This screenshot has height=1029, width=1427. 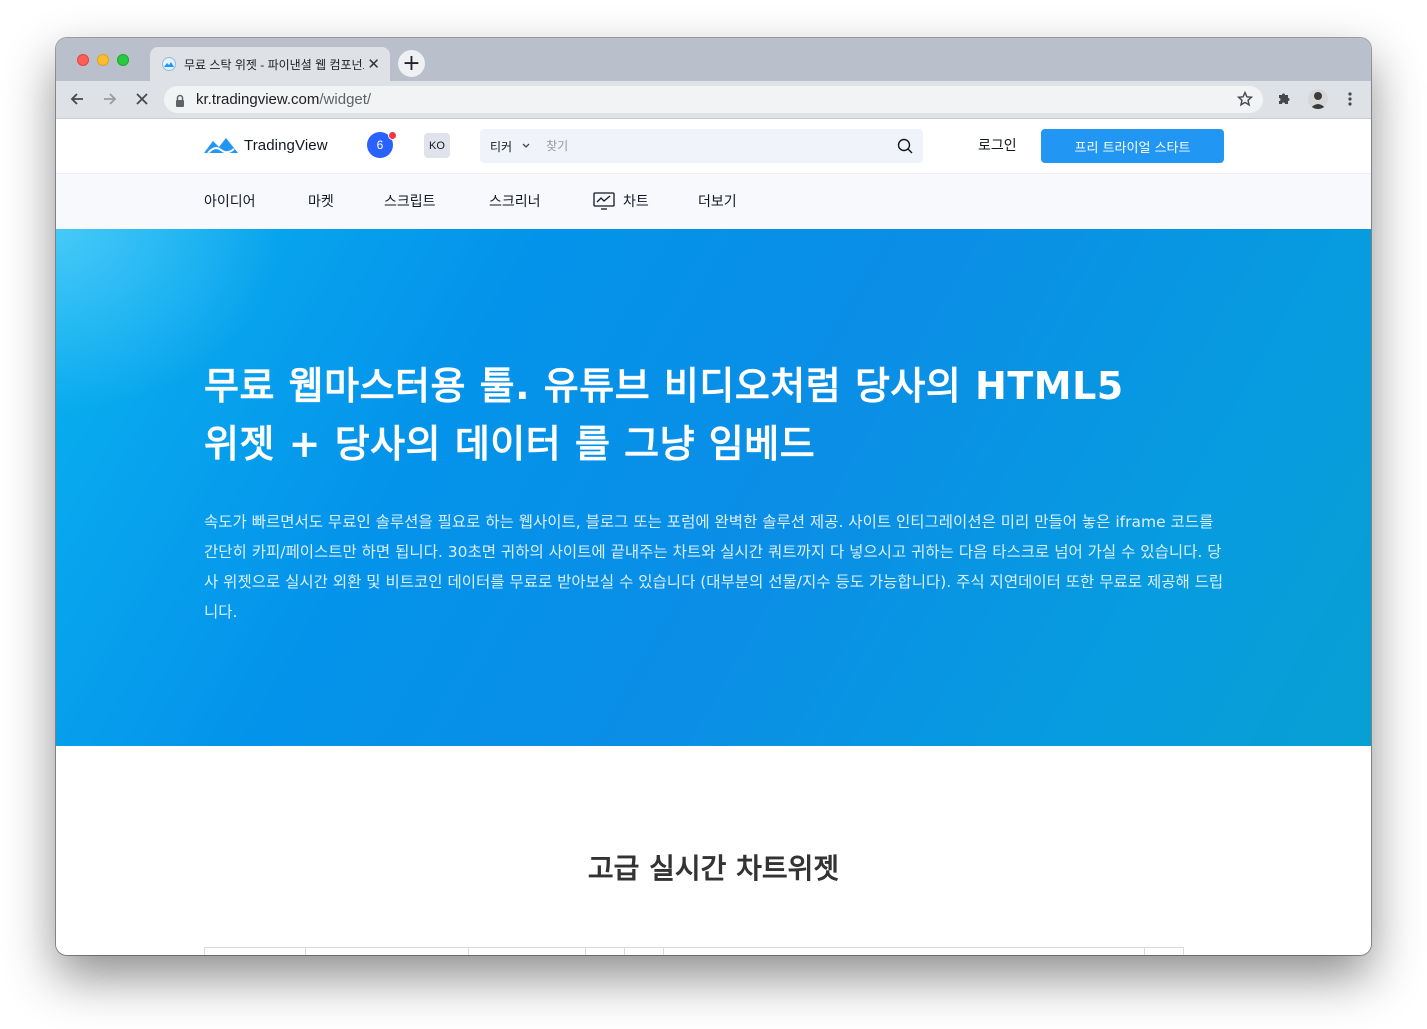 What do you see at coordinates (274, 64) in the screenshot?
I see `tab-title: 무료 스탁 위젯 - 파이낸셜 웹 컴포넌트` at bounding box center [274, 64].